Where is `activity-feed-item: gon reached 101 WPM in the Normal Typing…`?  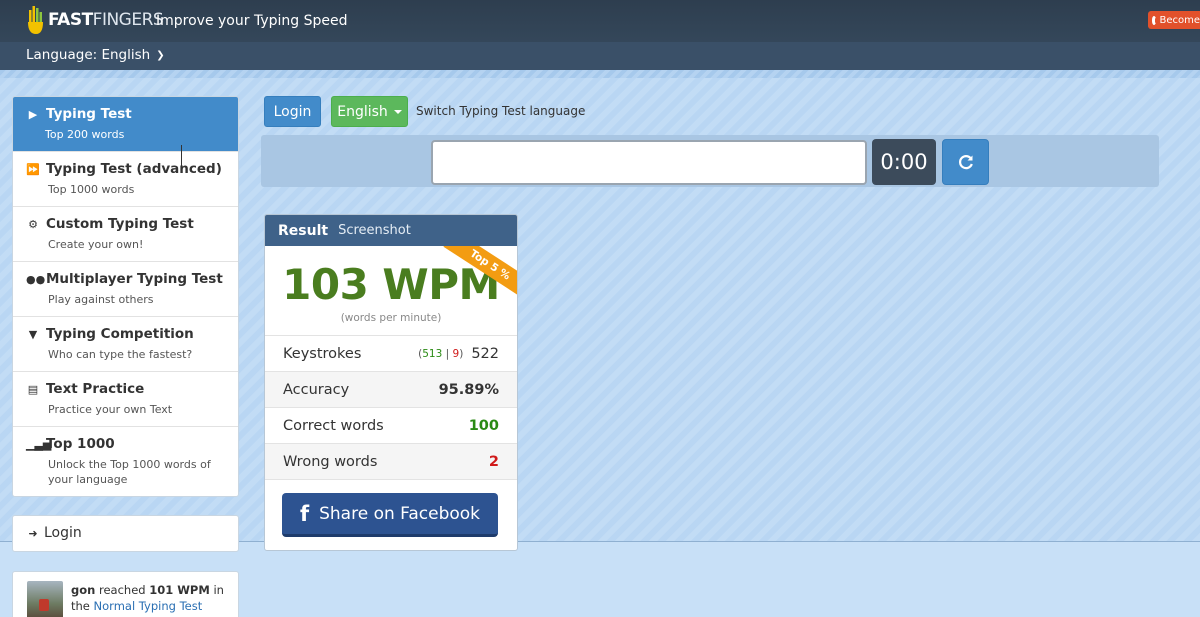
activity-feed-item: gon reached 101 WPM in the Normal Typing… is located at coordinates (125, 594).